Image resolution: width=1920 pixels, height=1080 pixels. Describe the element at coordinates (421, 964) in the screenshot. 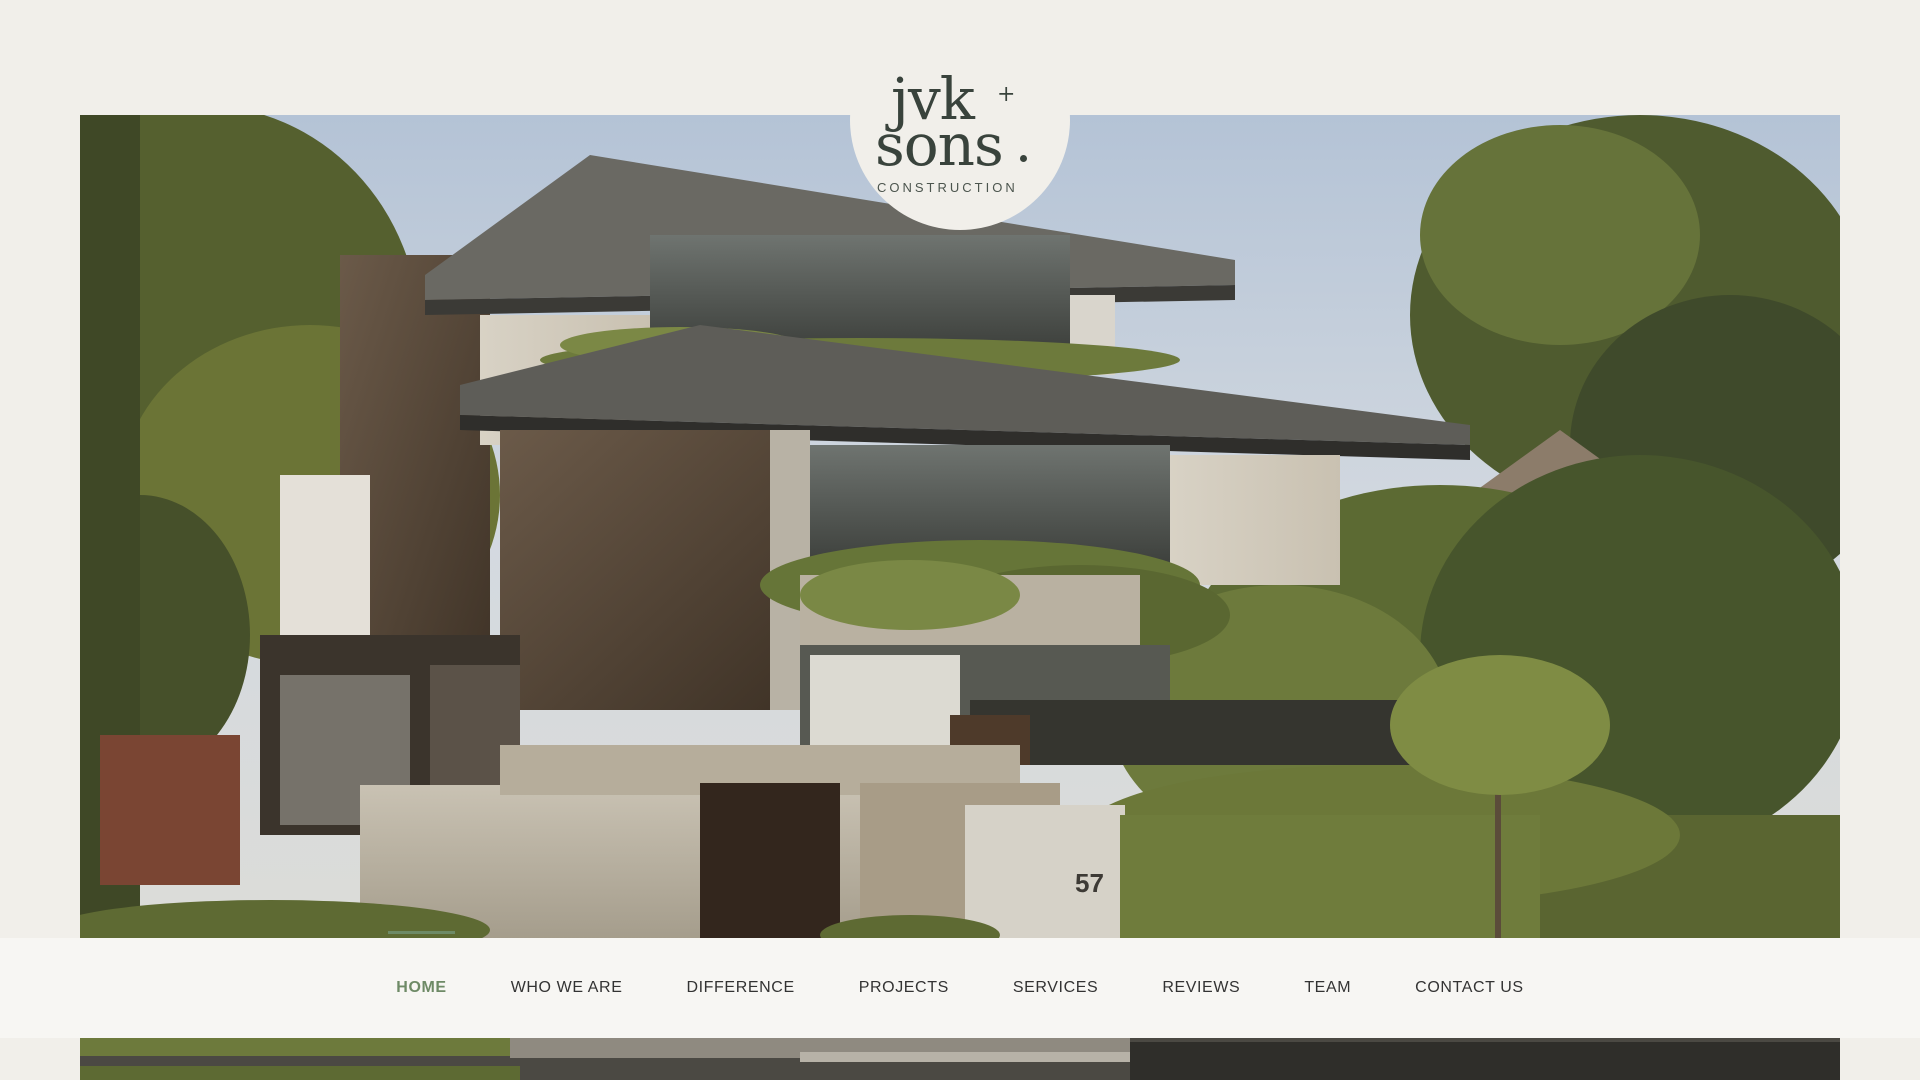

I see `nav-item-home: HOME` at that location.